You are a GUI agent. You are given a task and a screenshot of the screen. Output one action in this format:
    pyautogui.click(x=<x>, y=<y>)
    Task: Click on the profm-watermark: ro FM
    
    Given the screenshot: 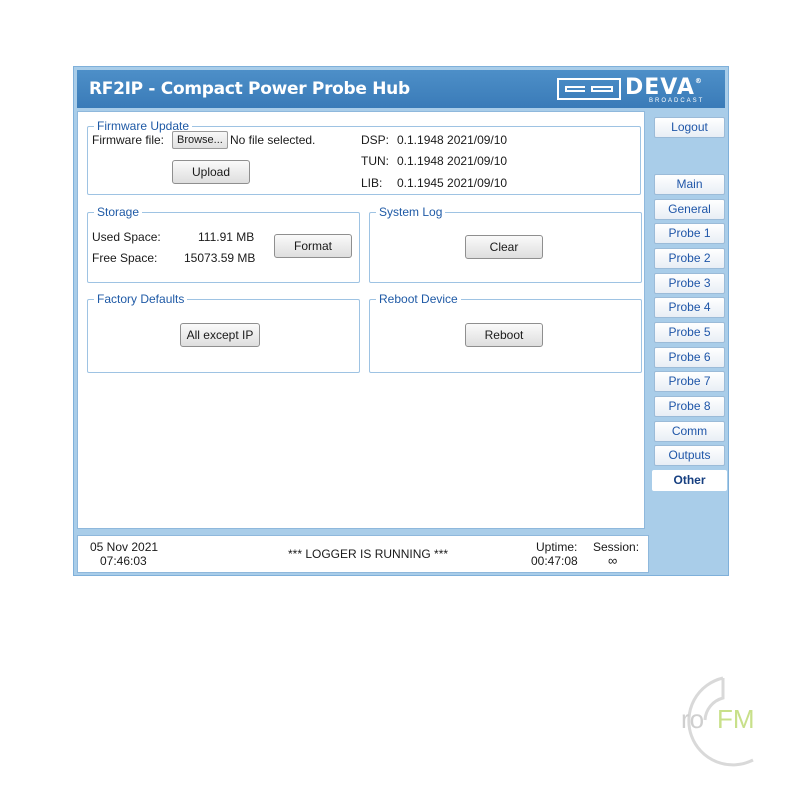 What is the action you would take?
    pyautogui.click(x=720, y=720)
    